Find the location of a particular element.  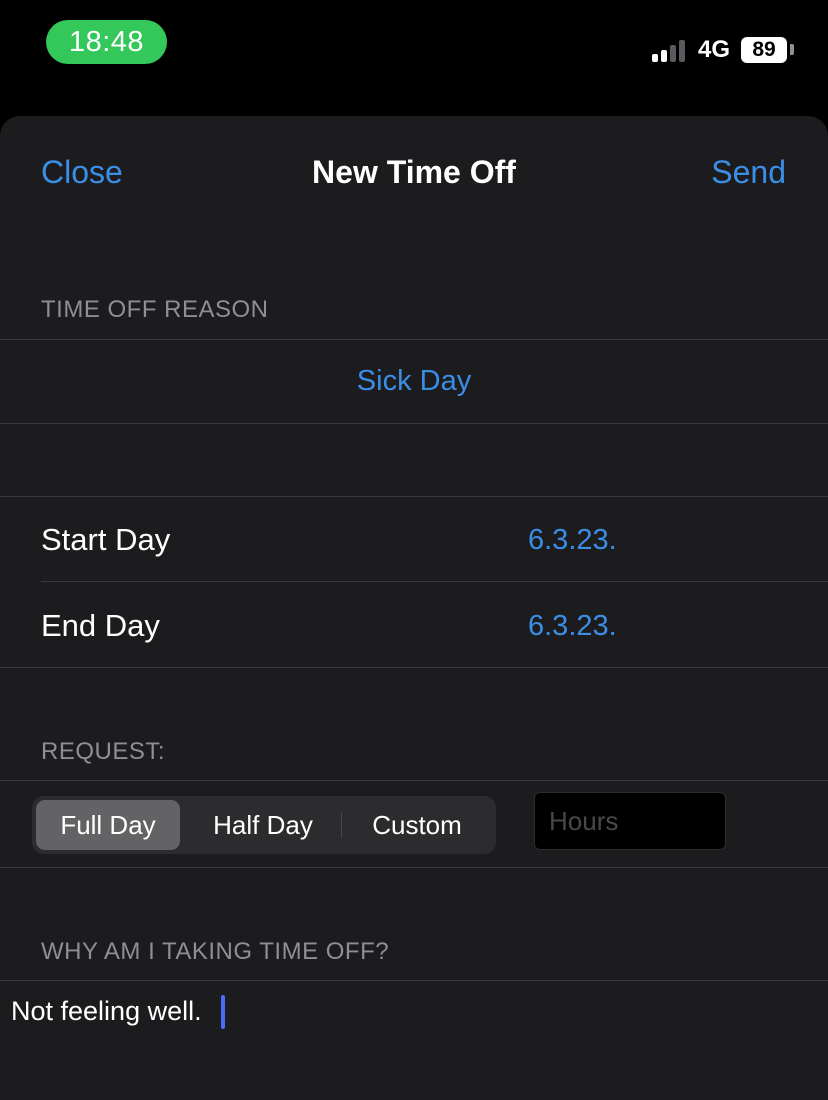

network-type: 4G is located at coordinates (714, 49).